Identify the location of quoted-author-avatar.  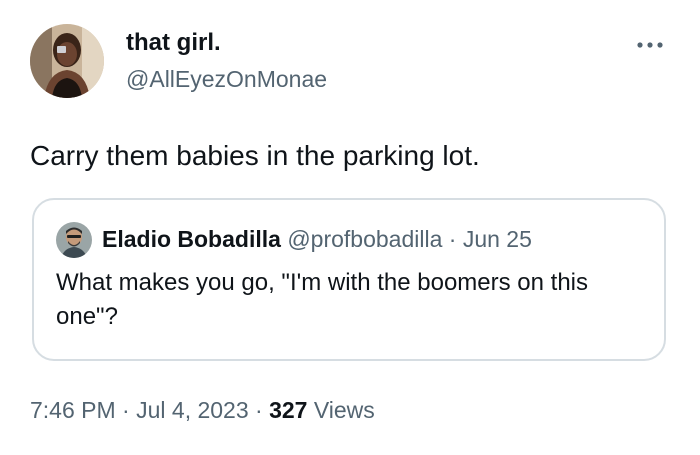
(74, 240).